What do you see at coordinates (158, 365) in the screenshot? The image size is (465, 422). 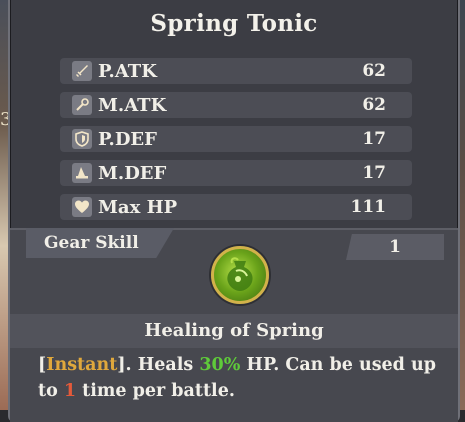 I see `desc-text: ]. Heals` at bounding box center [158, 365].